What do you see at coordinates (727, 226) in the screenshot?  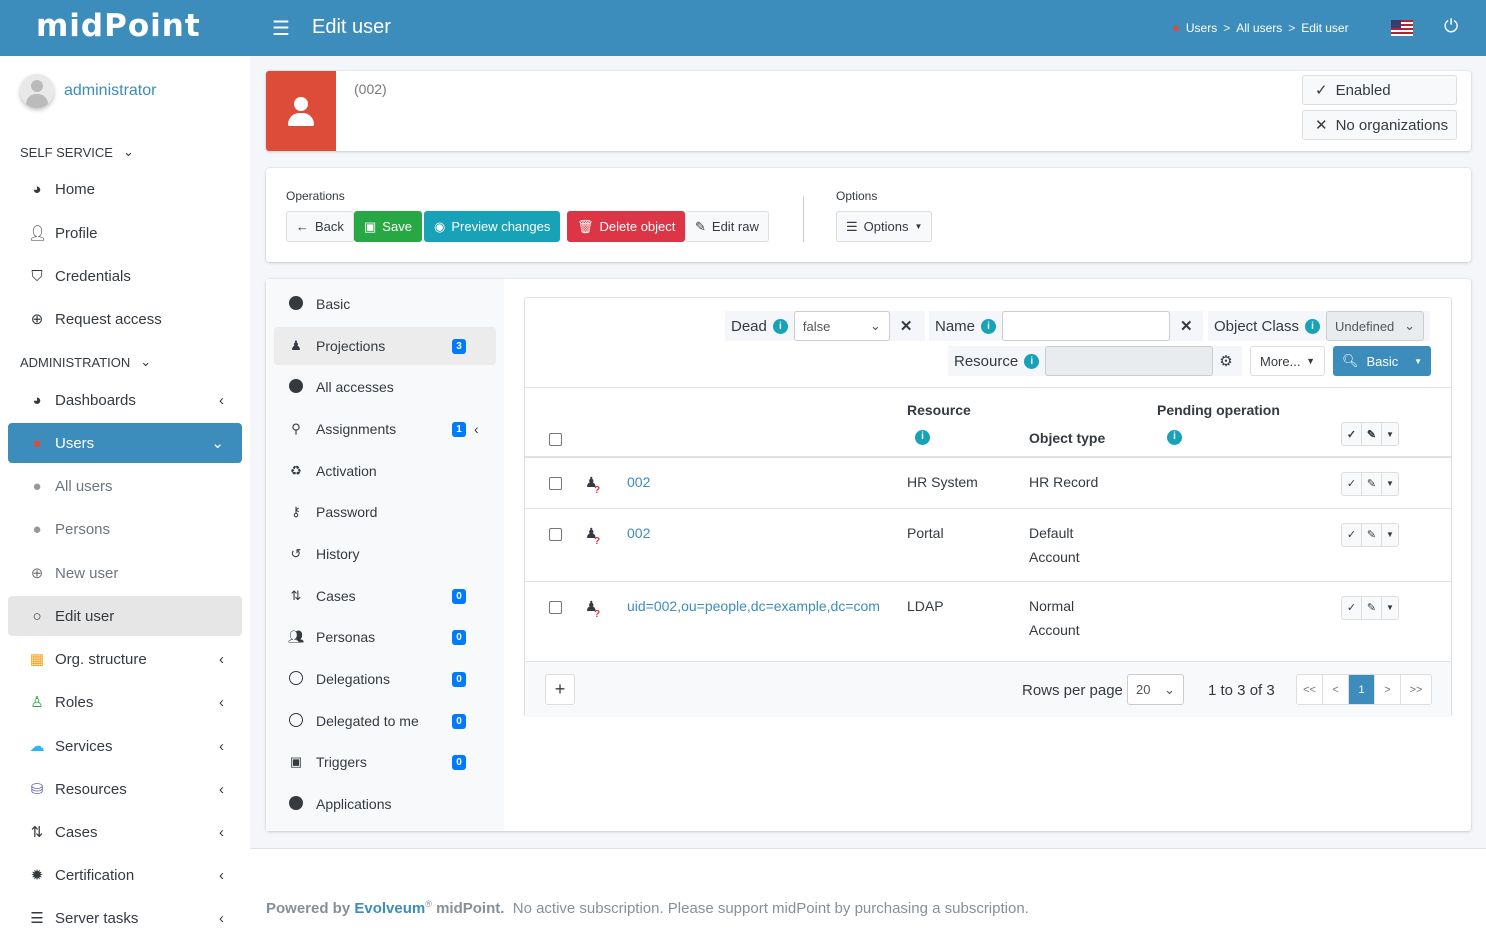 I see `edit-raw-button: ✎ Edit raw` at bounding box center [727, 226].